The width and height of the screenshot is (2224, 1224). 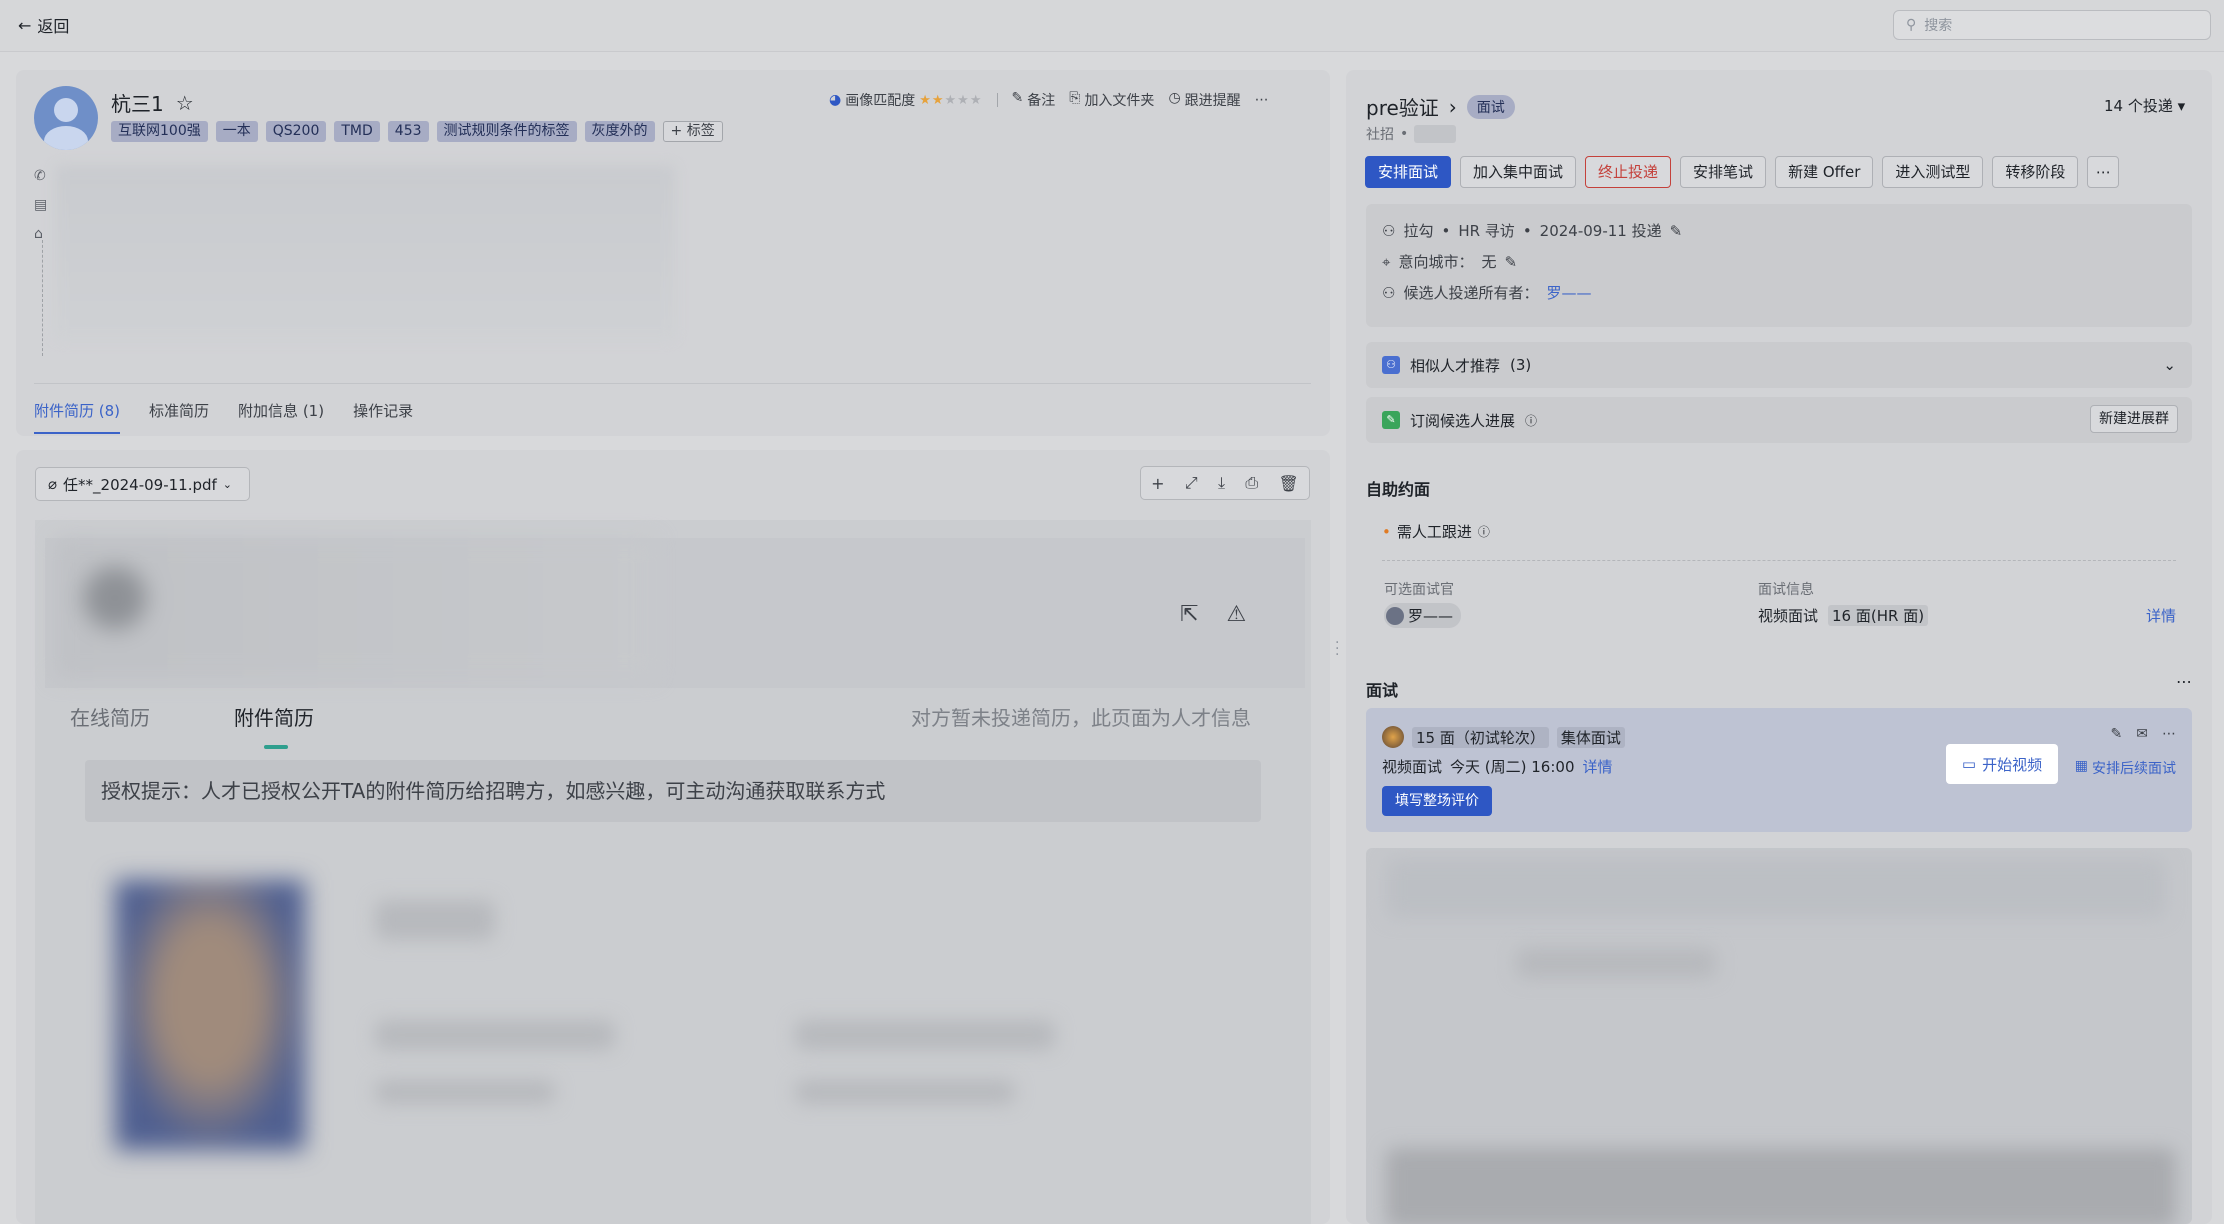 I want to click on video-icon: ▭, so click(x=1969, y=764).